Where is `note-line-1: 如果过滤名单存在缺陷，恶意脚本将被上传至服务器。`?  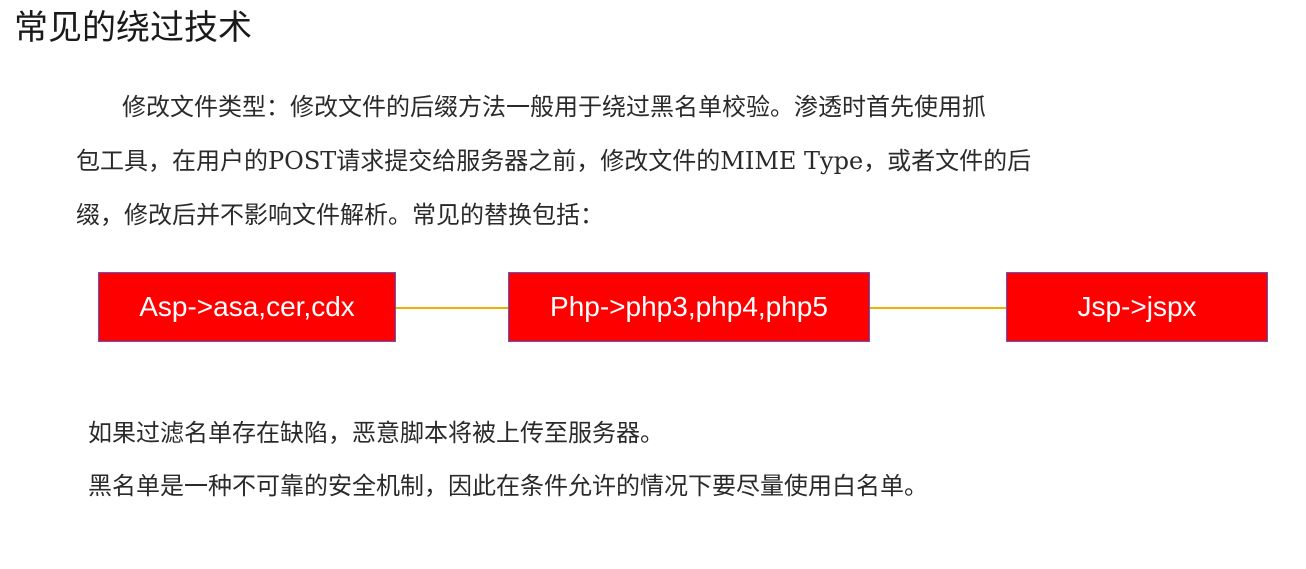
note-line-1: 如果过滤名单存在缺陷，恶意脚本将被上传至服务器。 is located at coordinates (376, 433).